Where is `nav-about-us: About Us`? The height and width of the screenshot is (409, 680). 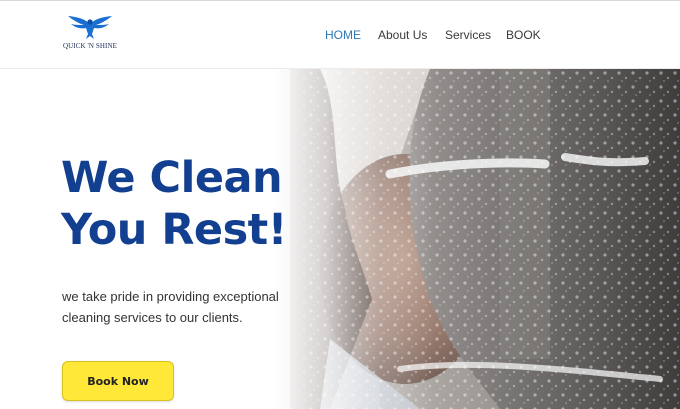
nav-about-us: About Us is located at coordinates (402, 35).